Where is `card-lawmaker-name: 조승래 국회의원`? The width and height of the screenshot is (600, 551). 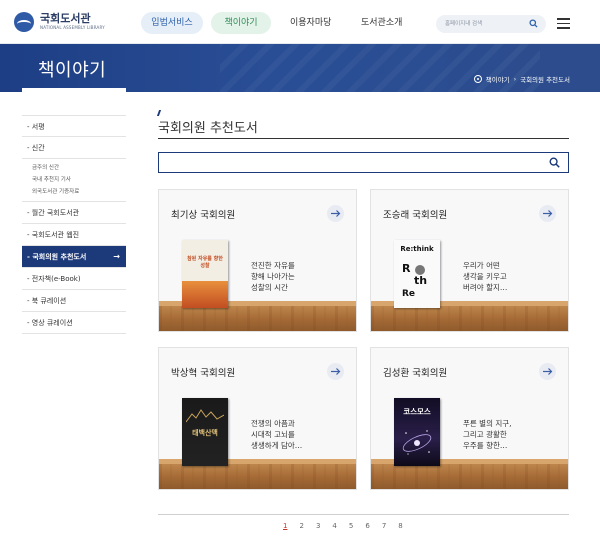 card-lawmaker-name: 조승래 국회의원 is located at coordinates (415, 215).